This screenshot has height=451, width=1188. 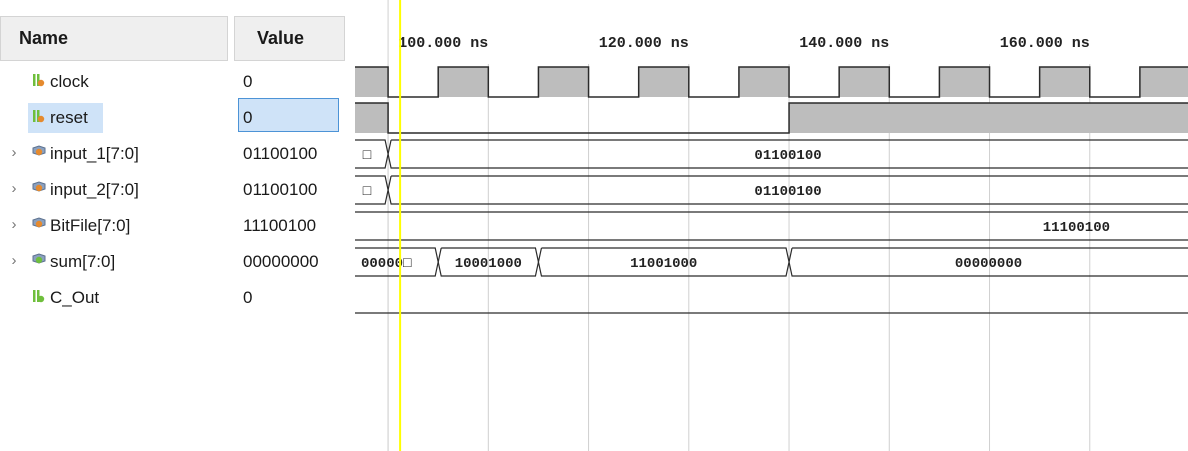 I want to click on input_2-value-label: □, so click(x=367, y=192).